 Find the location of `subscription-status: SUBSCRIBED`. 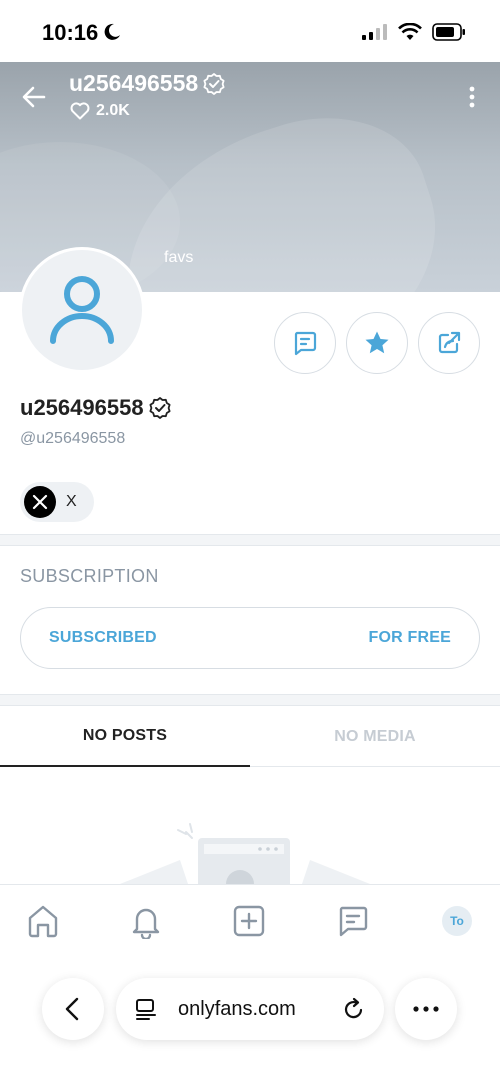

subscription-status: SUBSCRIBED is located at coordinates (103, 637).